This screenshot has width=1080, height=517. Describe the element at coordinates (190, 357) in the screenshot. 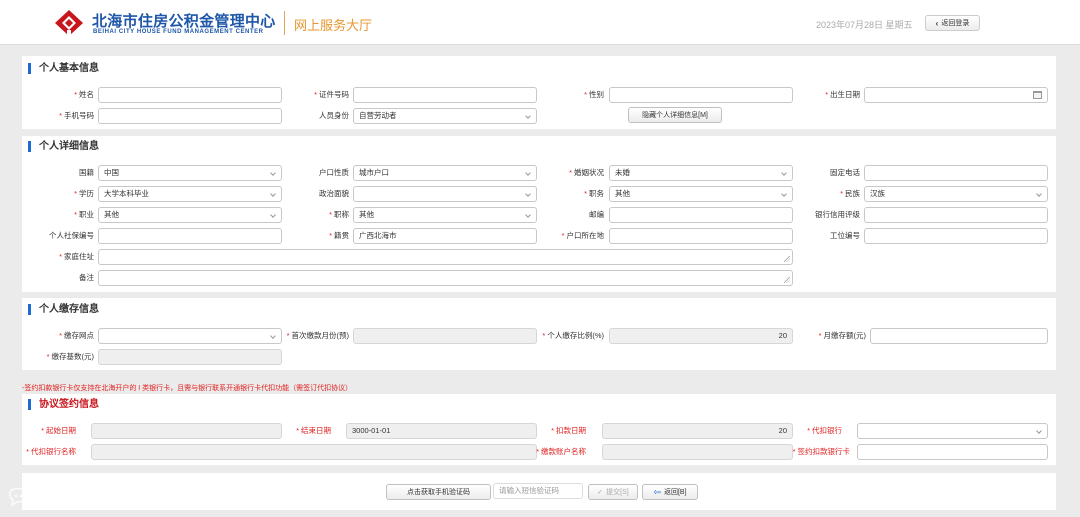

I see `deposit-base-input` at that location.